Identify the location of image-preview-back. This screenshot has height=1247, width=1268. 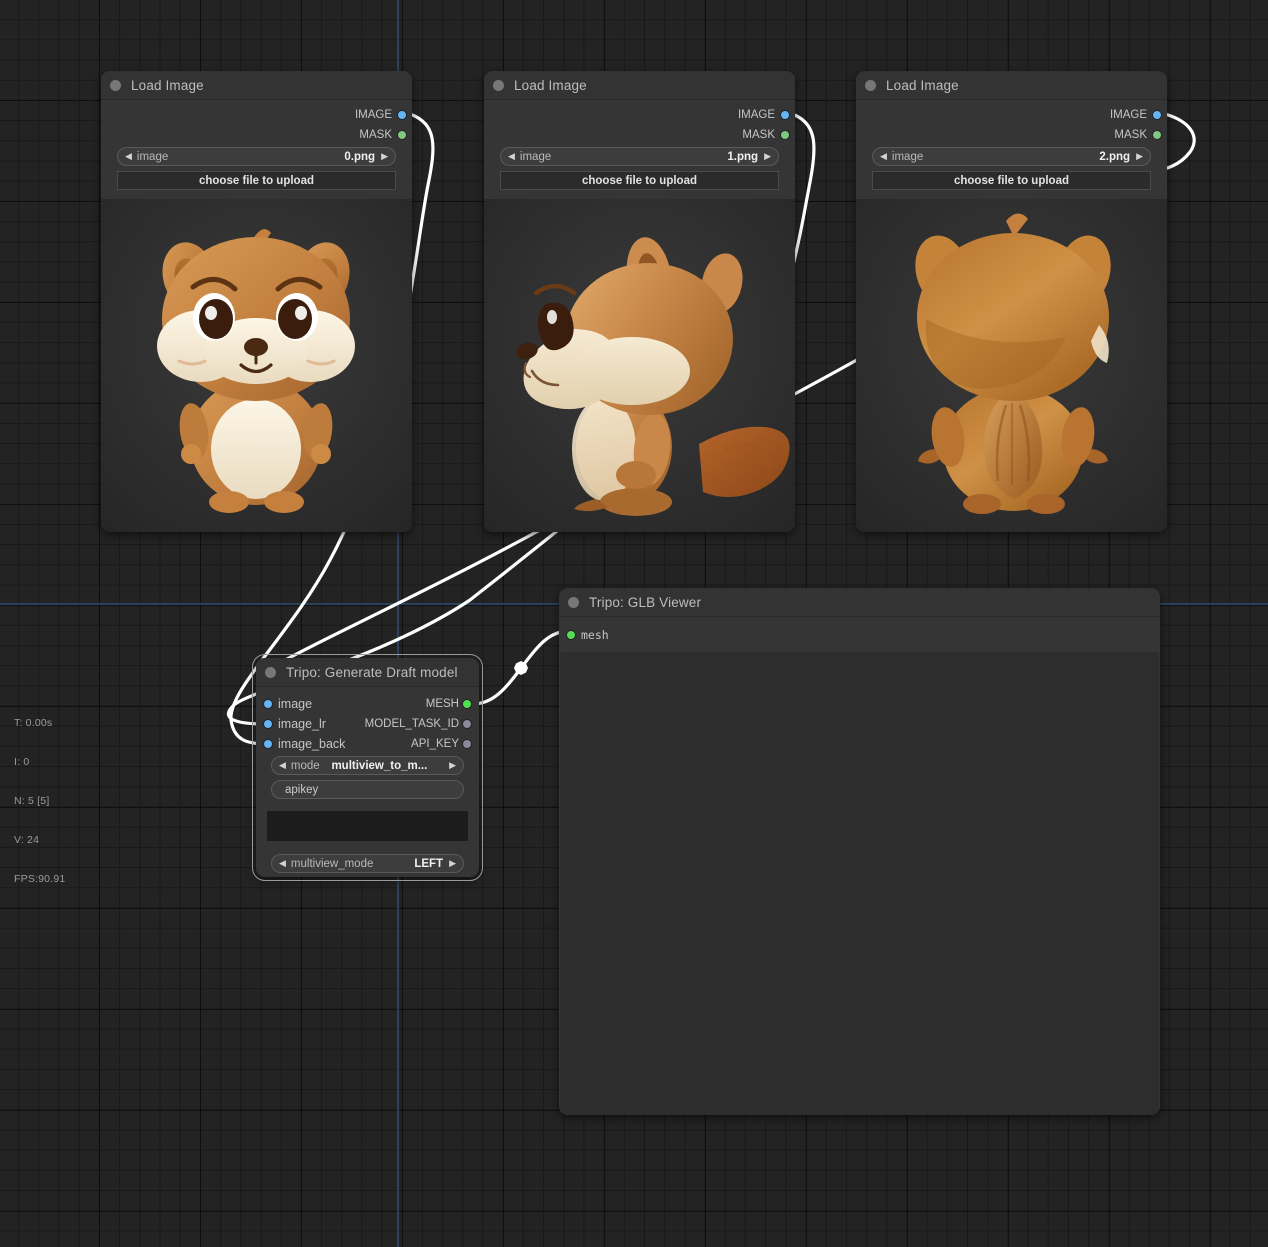
(1011, 365).